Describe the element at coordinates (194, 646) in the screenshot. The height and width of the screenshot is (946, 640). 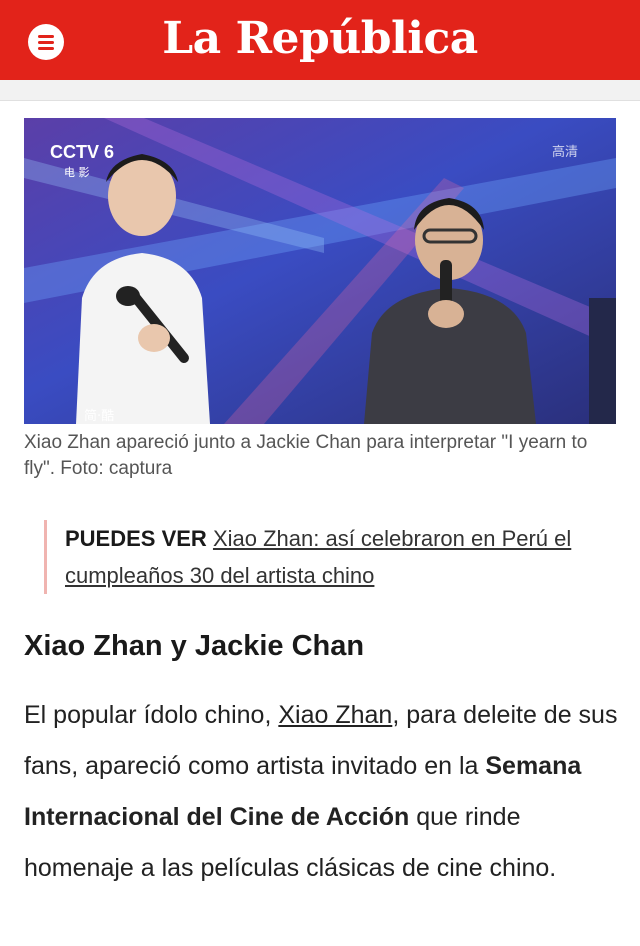
I see `article-subheading: Xiao Zhan y Jackie Chan` at that location.